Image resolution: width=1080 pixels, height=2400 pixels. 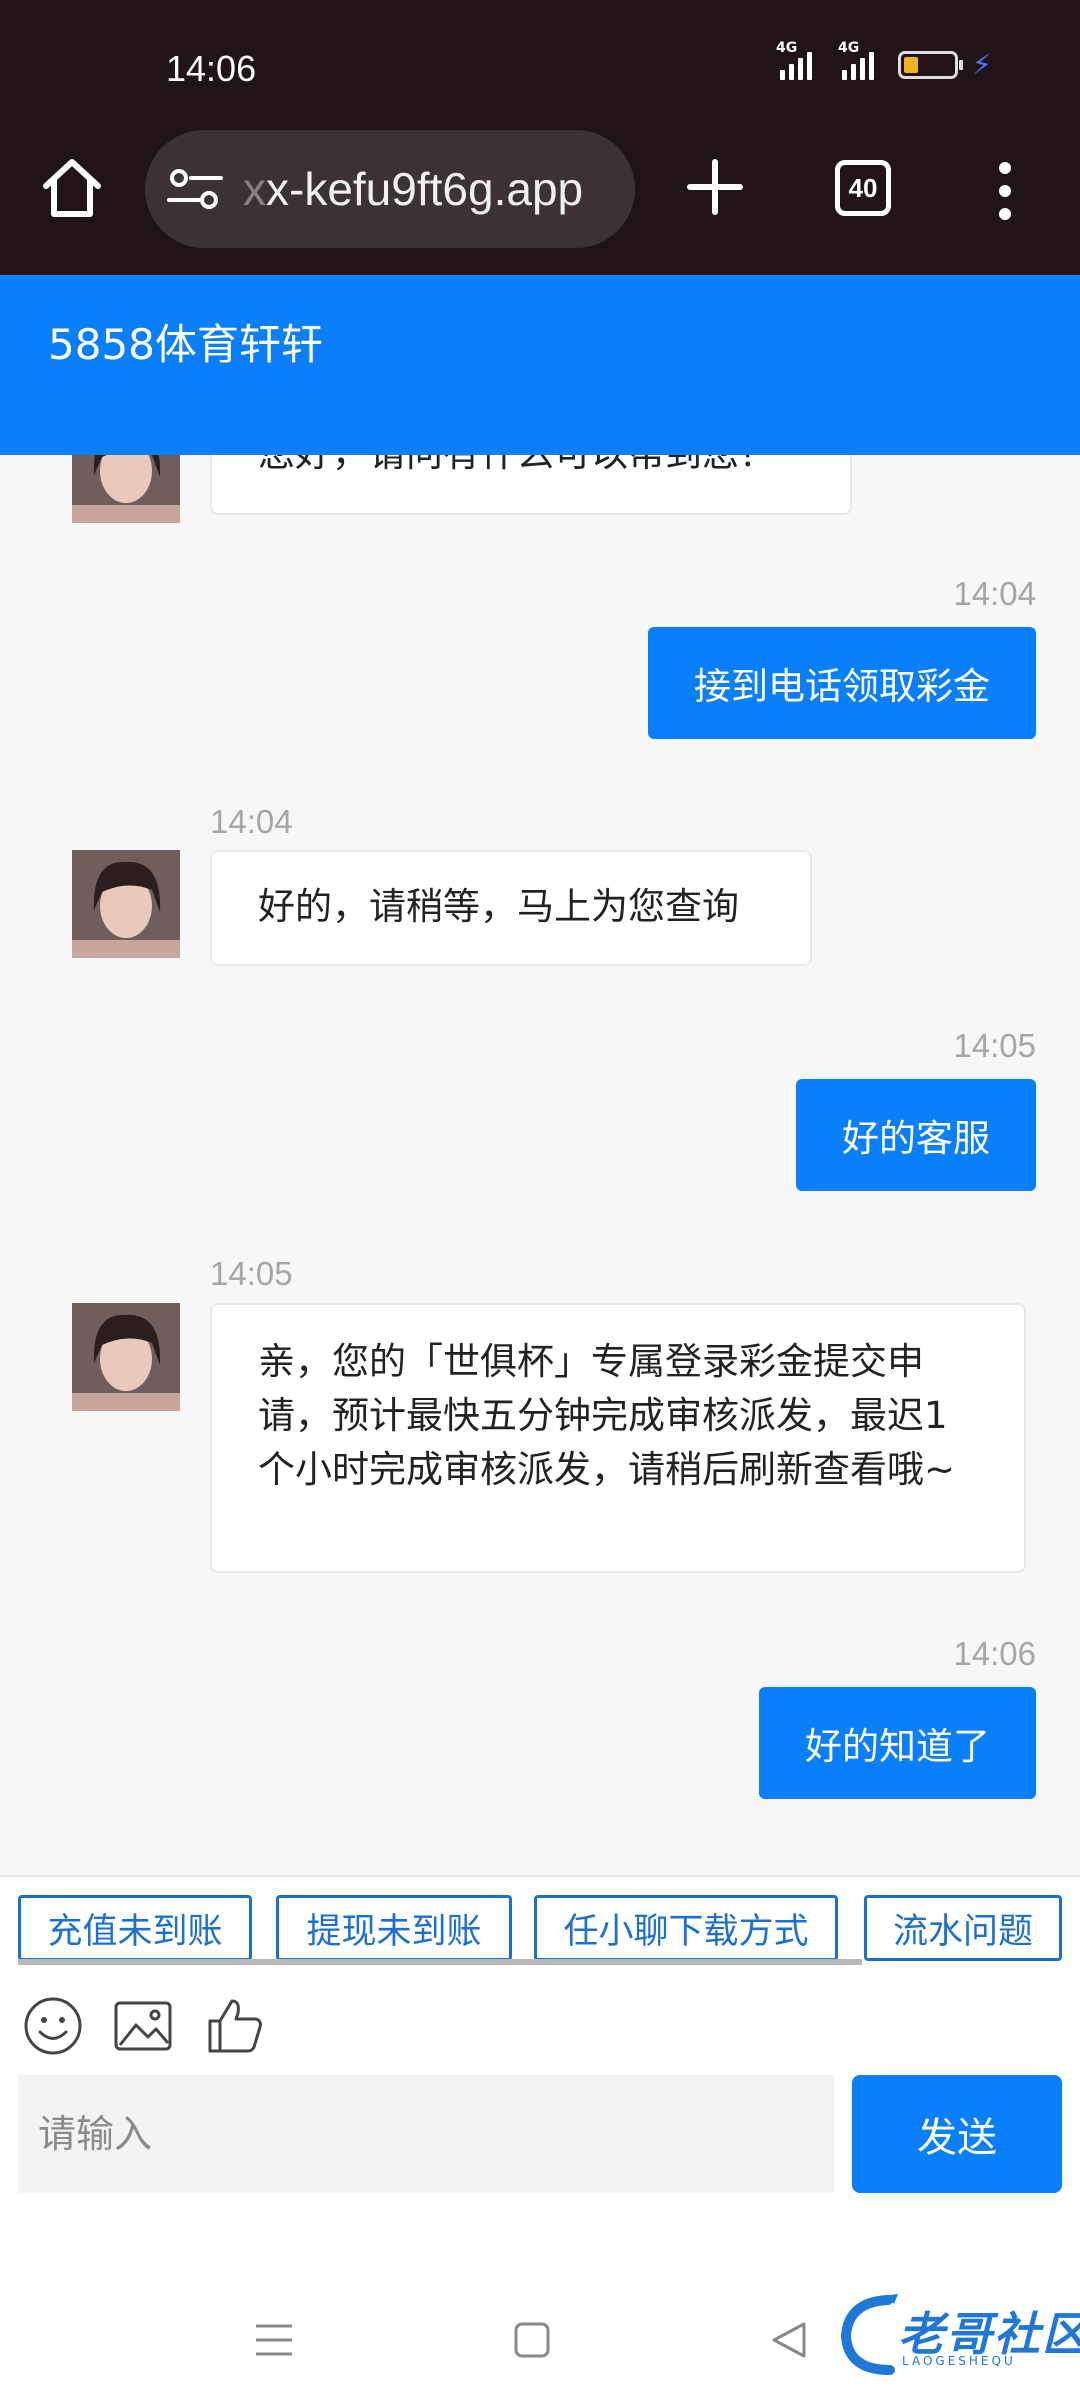 I want to click on quick-reply-button: 任小聊下载方式, so click(x=686, y=1928).